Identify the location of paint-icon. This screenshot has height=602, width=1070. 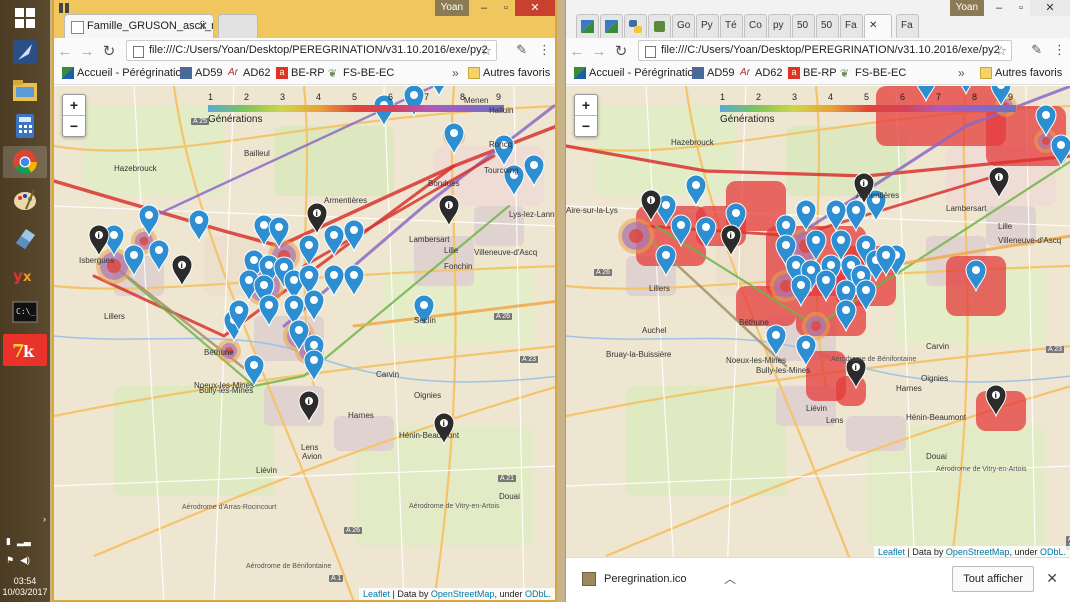
(25, 200).